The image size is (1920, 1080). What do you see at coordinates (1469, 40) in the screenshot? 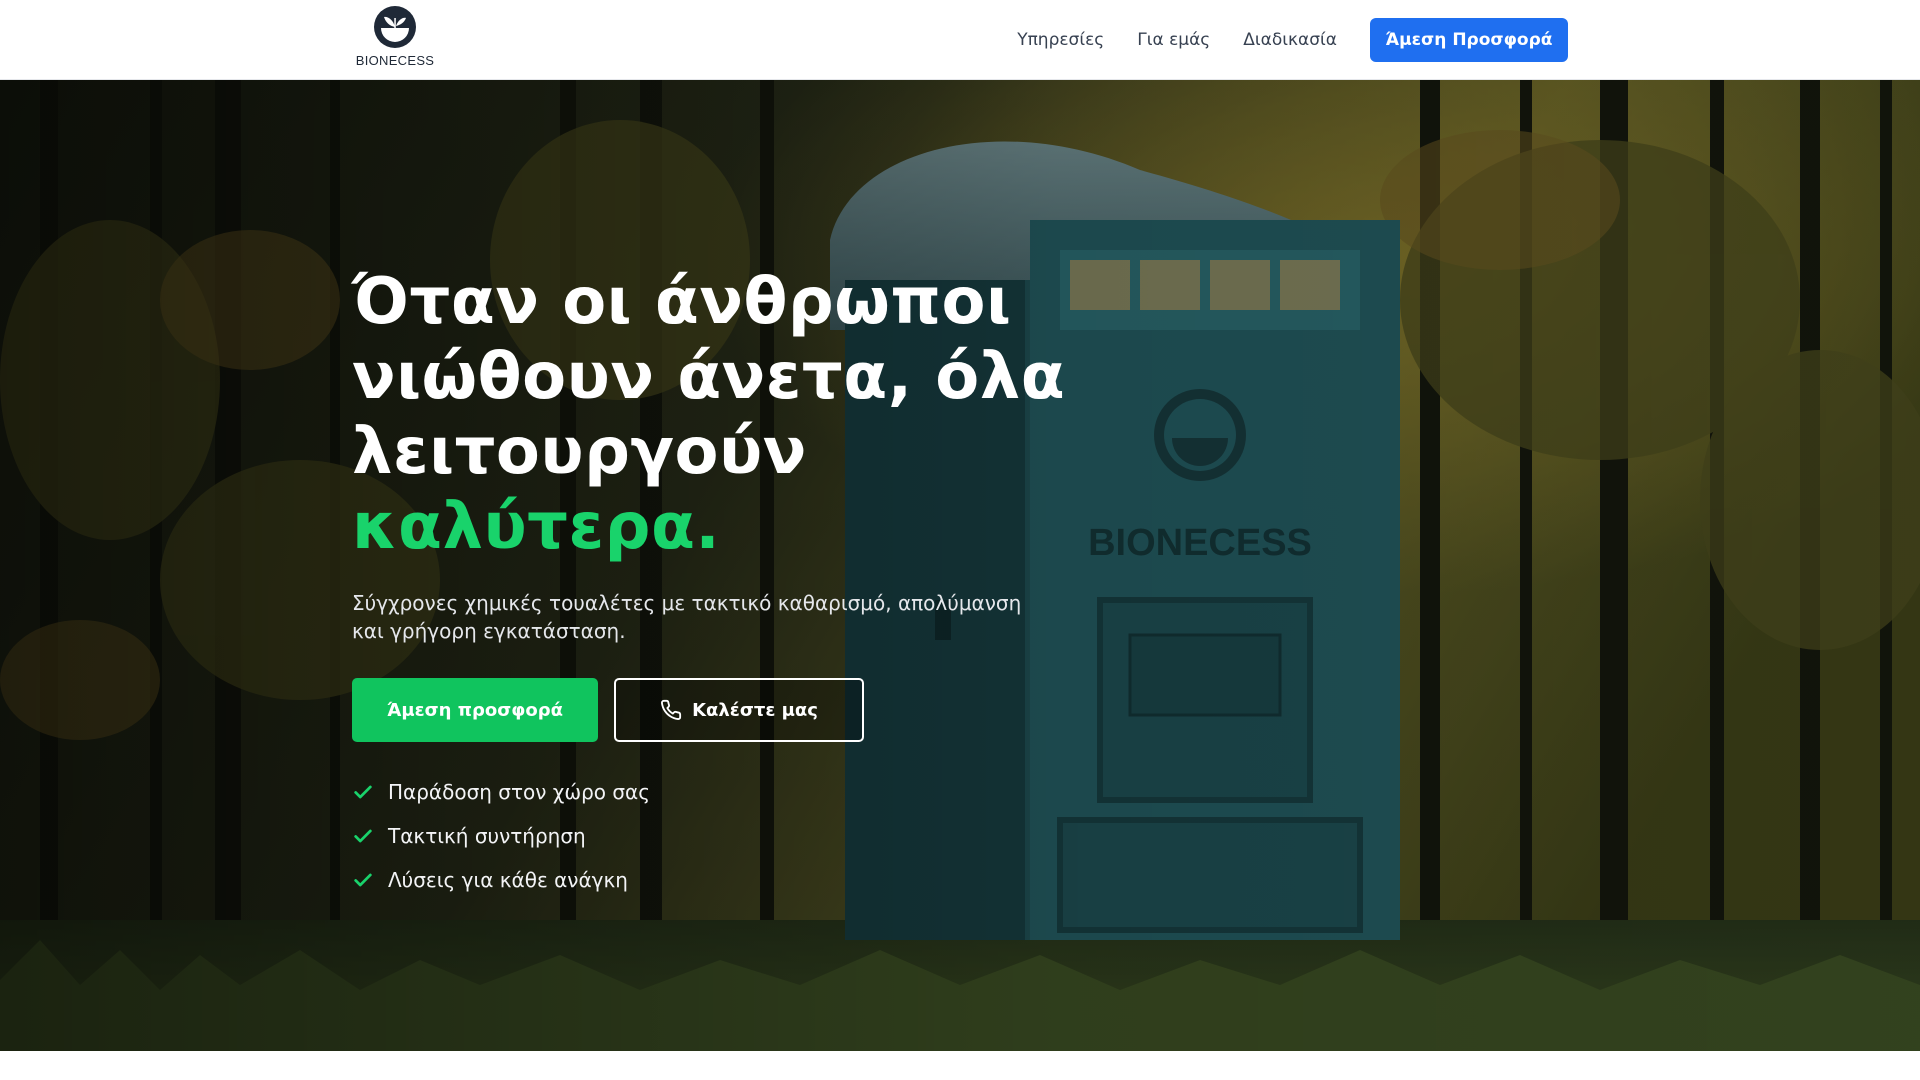
I see `nav-quote-button: Άμεση Προσφορά` at bounding box center [1469, 40].